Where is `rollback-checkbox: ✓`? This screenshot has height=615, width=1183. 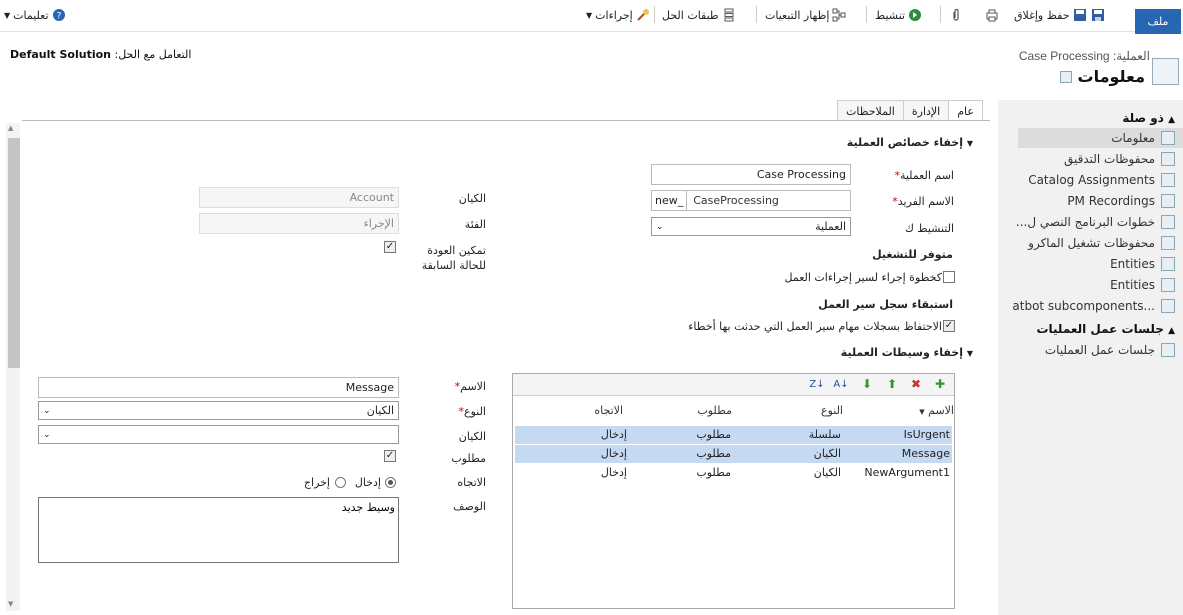
rollback-checkbox: ✓ is located at coordinates (390, 247).